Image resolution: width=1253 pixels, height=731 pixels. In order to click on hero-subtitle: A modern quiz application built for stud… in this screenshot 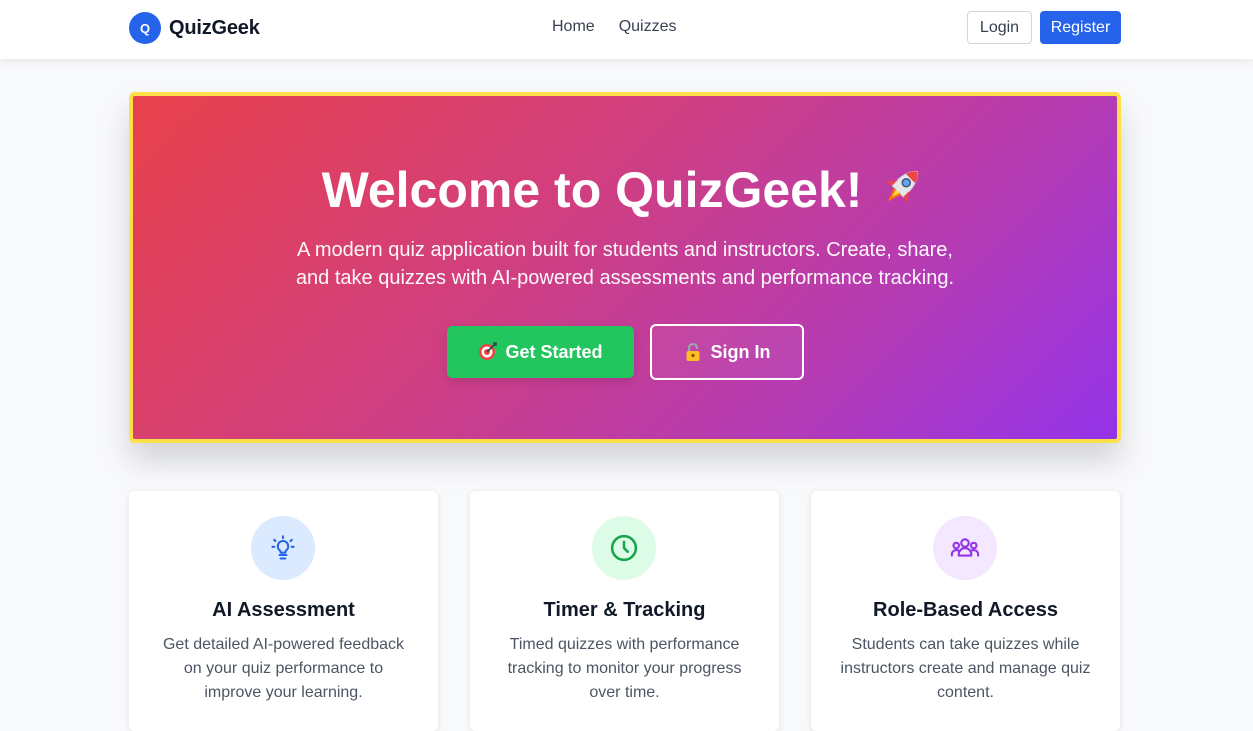, I will do `click(625, 264)`.